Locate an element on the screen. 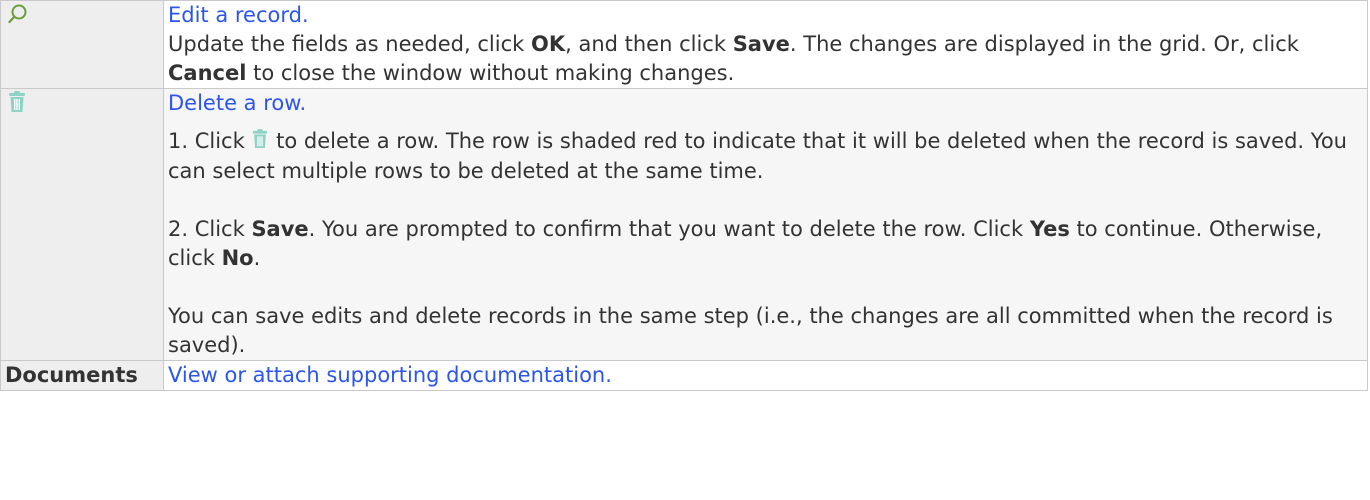  edit-record-link: Edit a record. is located at coordinates (238, 15).